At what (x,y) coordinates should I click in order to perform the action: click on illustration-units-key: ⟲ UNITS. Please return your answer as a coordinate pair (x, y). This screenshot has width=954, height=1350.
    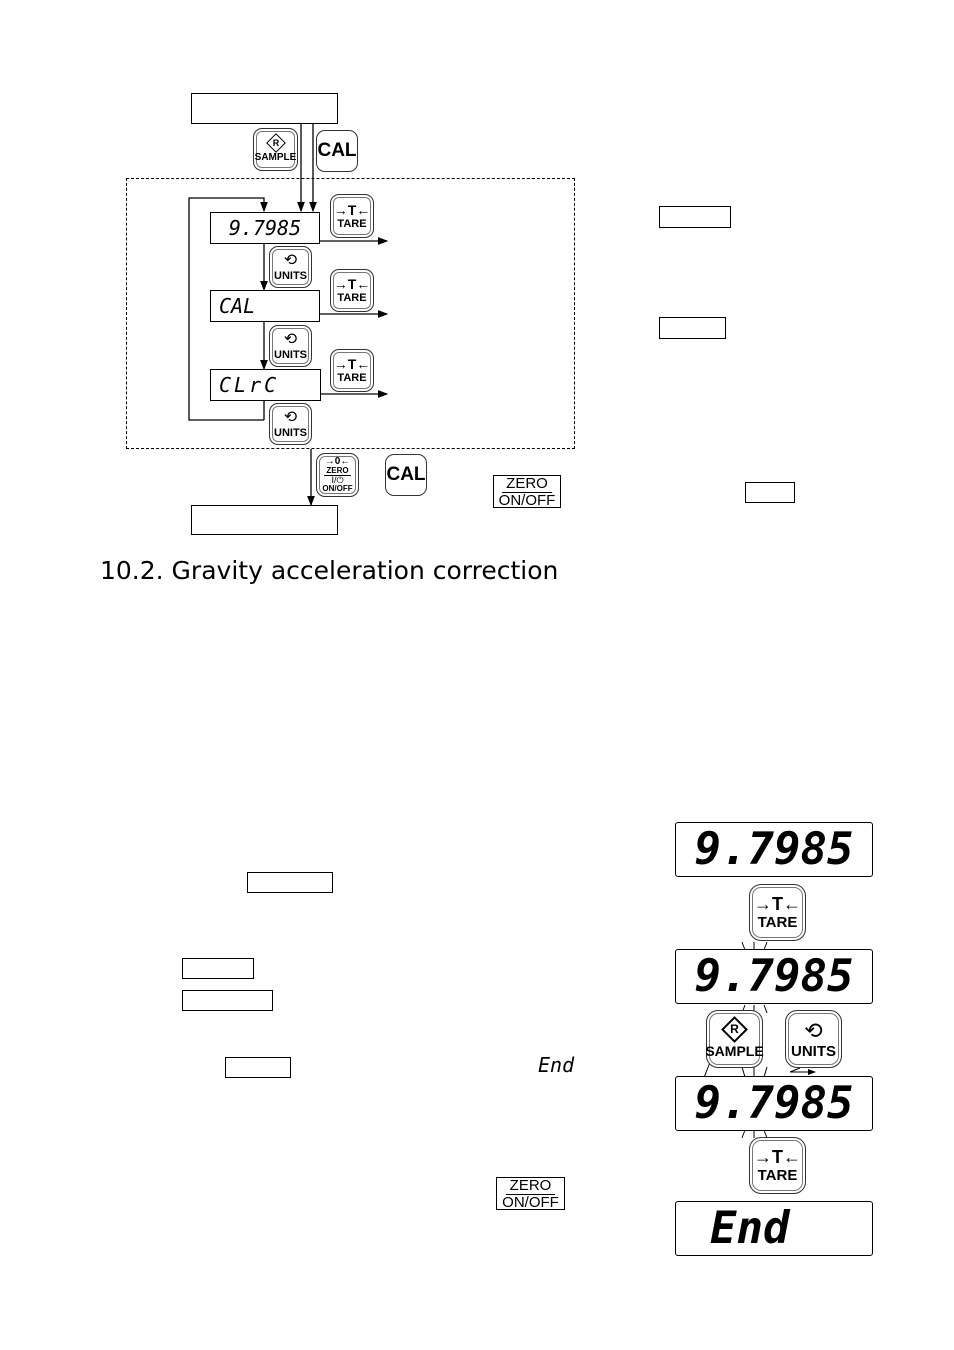
    Looking at the image, I should click on (813, 1039).